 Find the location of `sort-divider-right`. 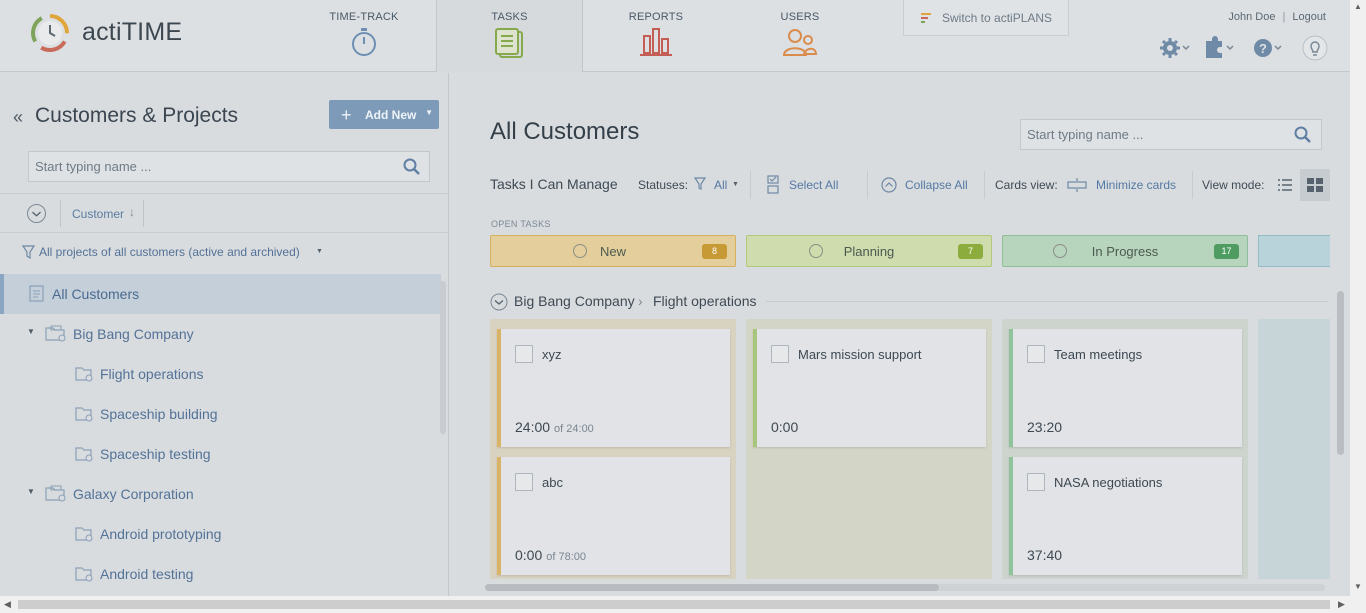

sort-divider-right is located at coordinates (143, 213).